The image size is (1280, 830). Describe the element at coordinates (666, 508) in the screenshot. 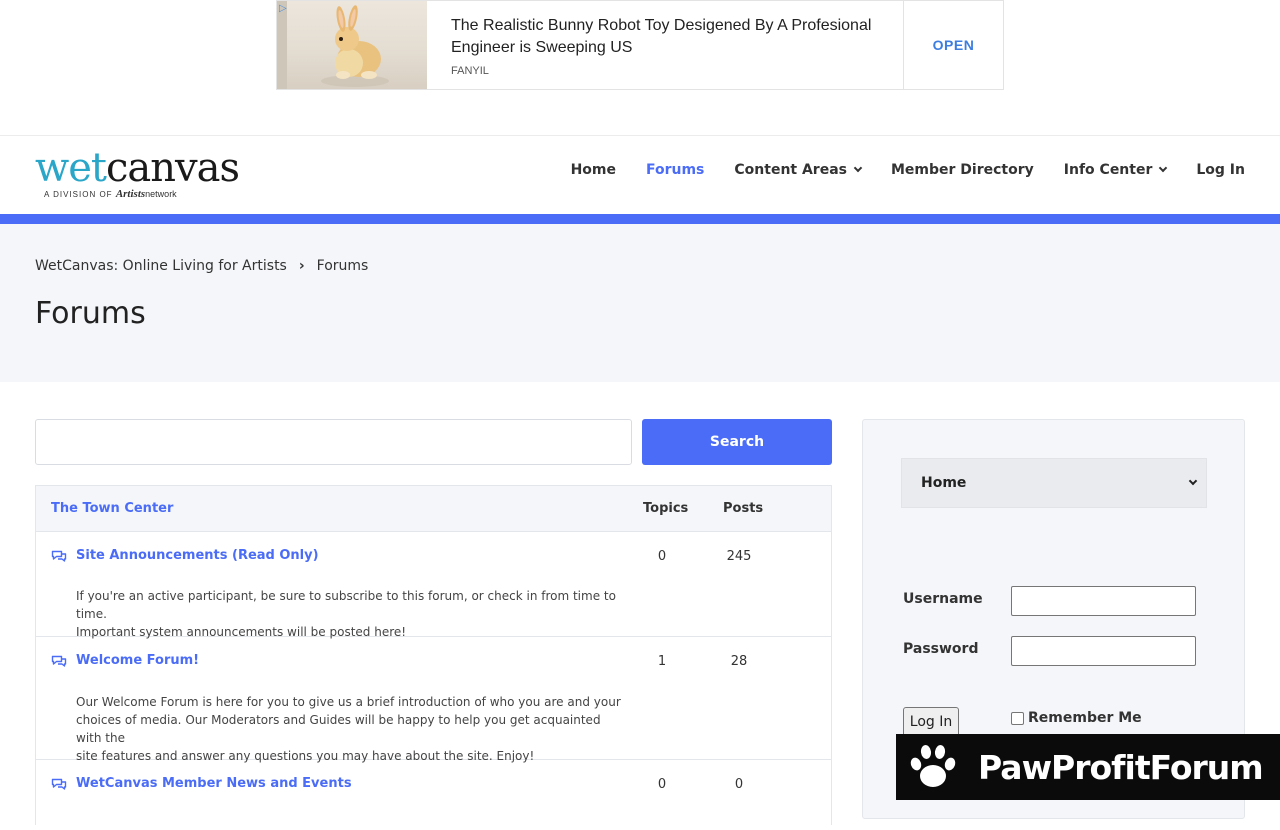

I see `column-topics: Topics` at that location.